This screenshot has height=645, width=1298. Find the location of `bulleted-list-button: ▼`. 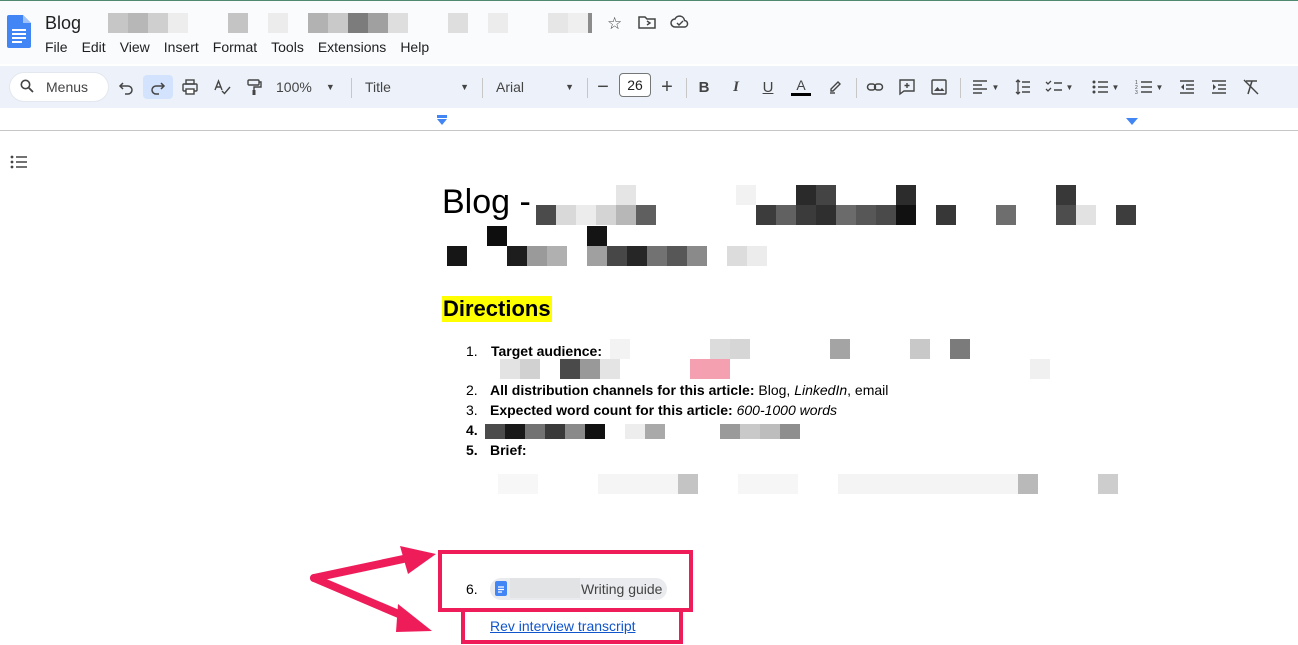

bulleted-list-button: ▼ is located at coordinates (1105, 87).